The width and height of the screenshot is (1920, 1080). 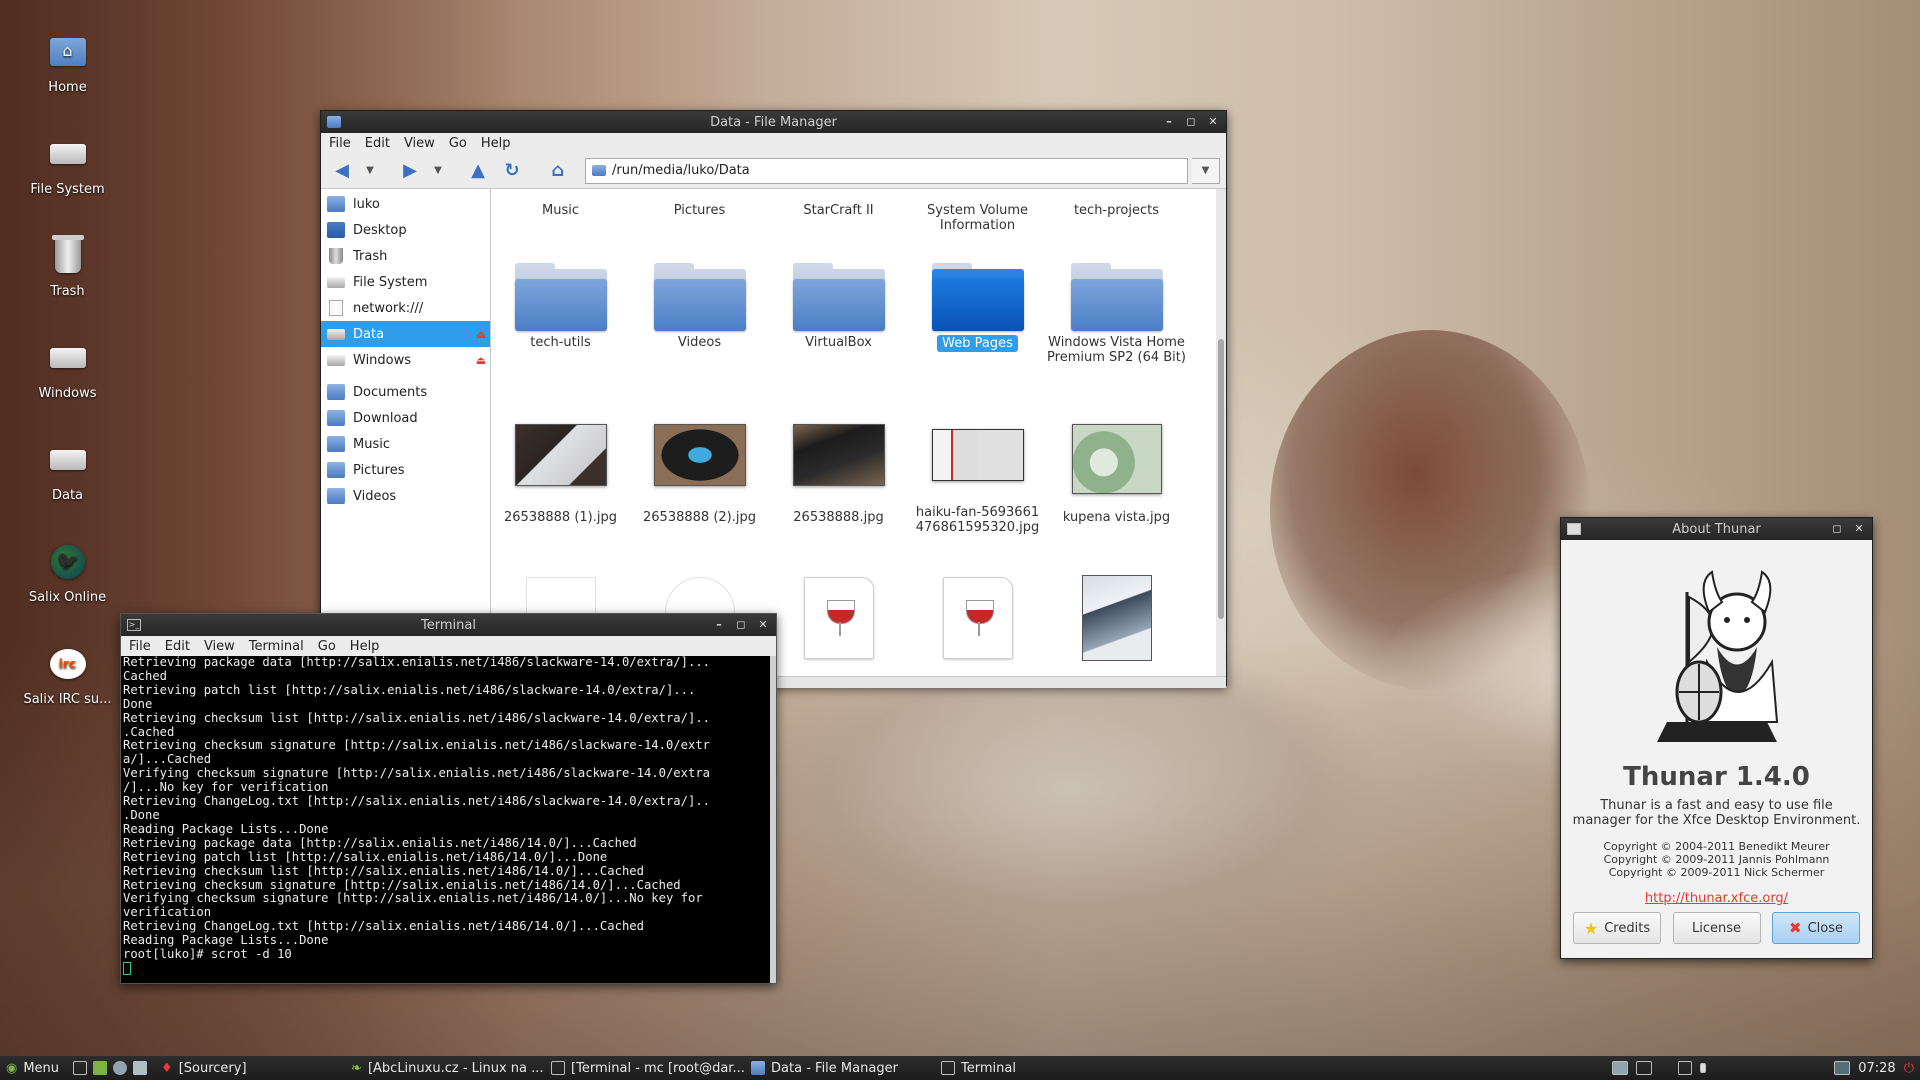 What do you see at coordinates (405, 444) in the screenshot?
I see `sidebar-item-music: Music` at bounding box center [405, 444].